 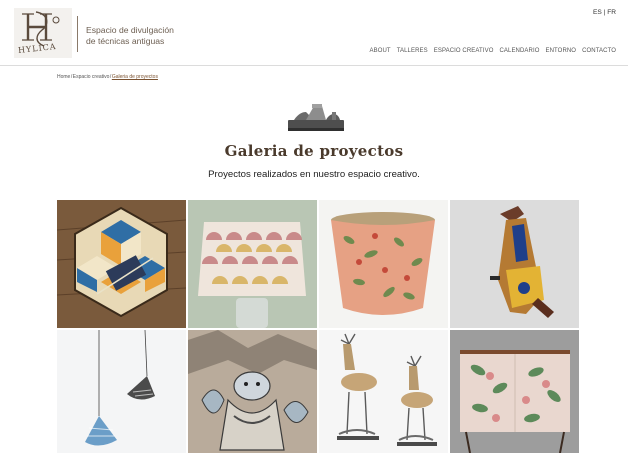 What do you see at coordinates (380, 51) in the screenshot?
I see `nav-about: ABOUT` at bounding box center [380, 51].